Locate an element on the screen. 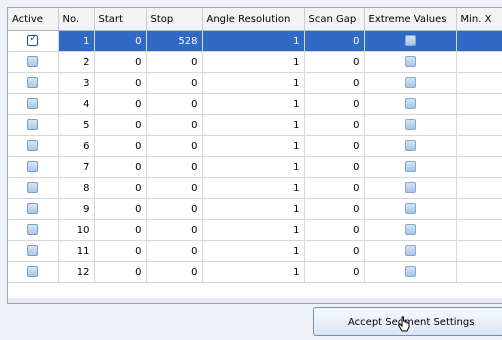 The image size is (502, 340). table-row: 90010 is located at coordinates (255, 209).